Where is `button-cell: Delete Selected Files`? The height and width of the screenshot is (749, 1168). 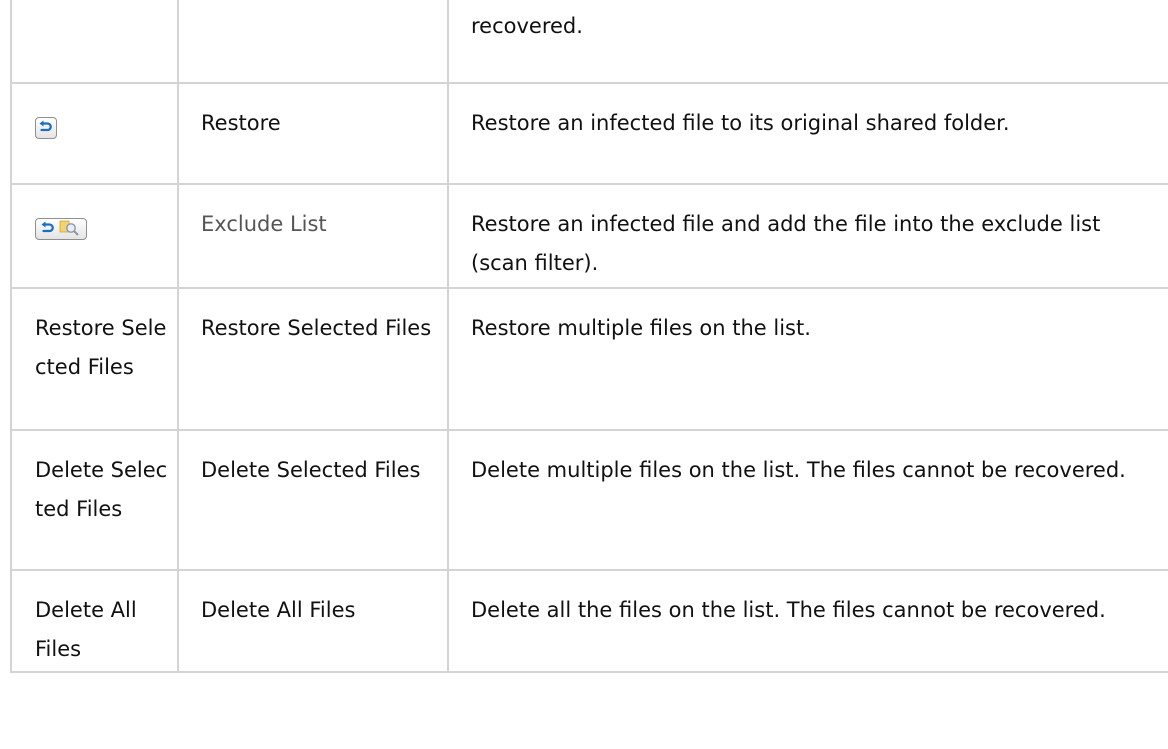
button-cell: Delete Selected Files is located at coordinates (94, 500).